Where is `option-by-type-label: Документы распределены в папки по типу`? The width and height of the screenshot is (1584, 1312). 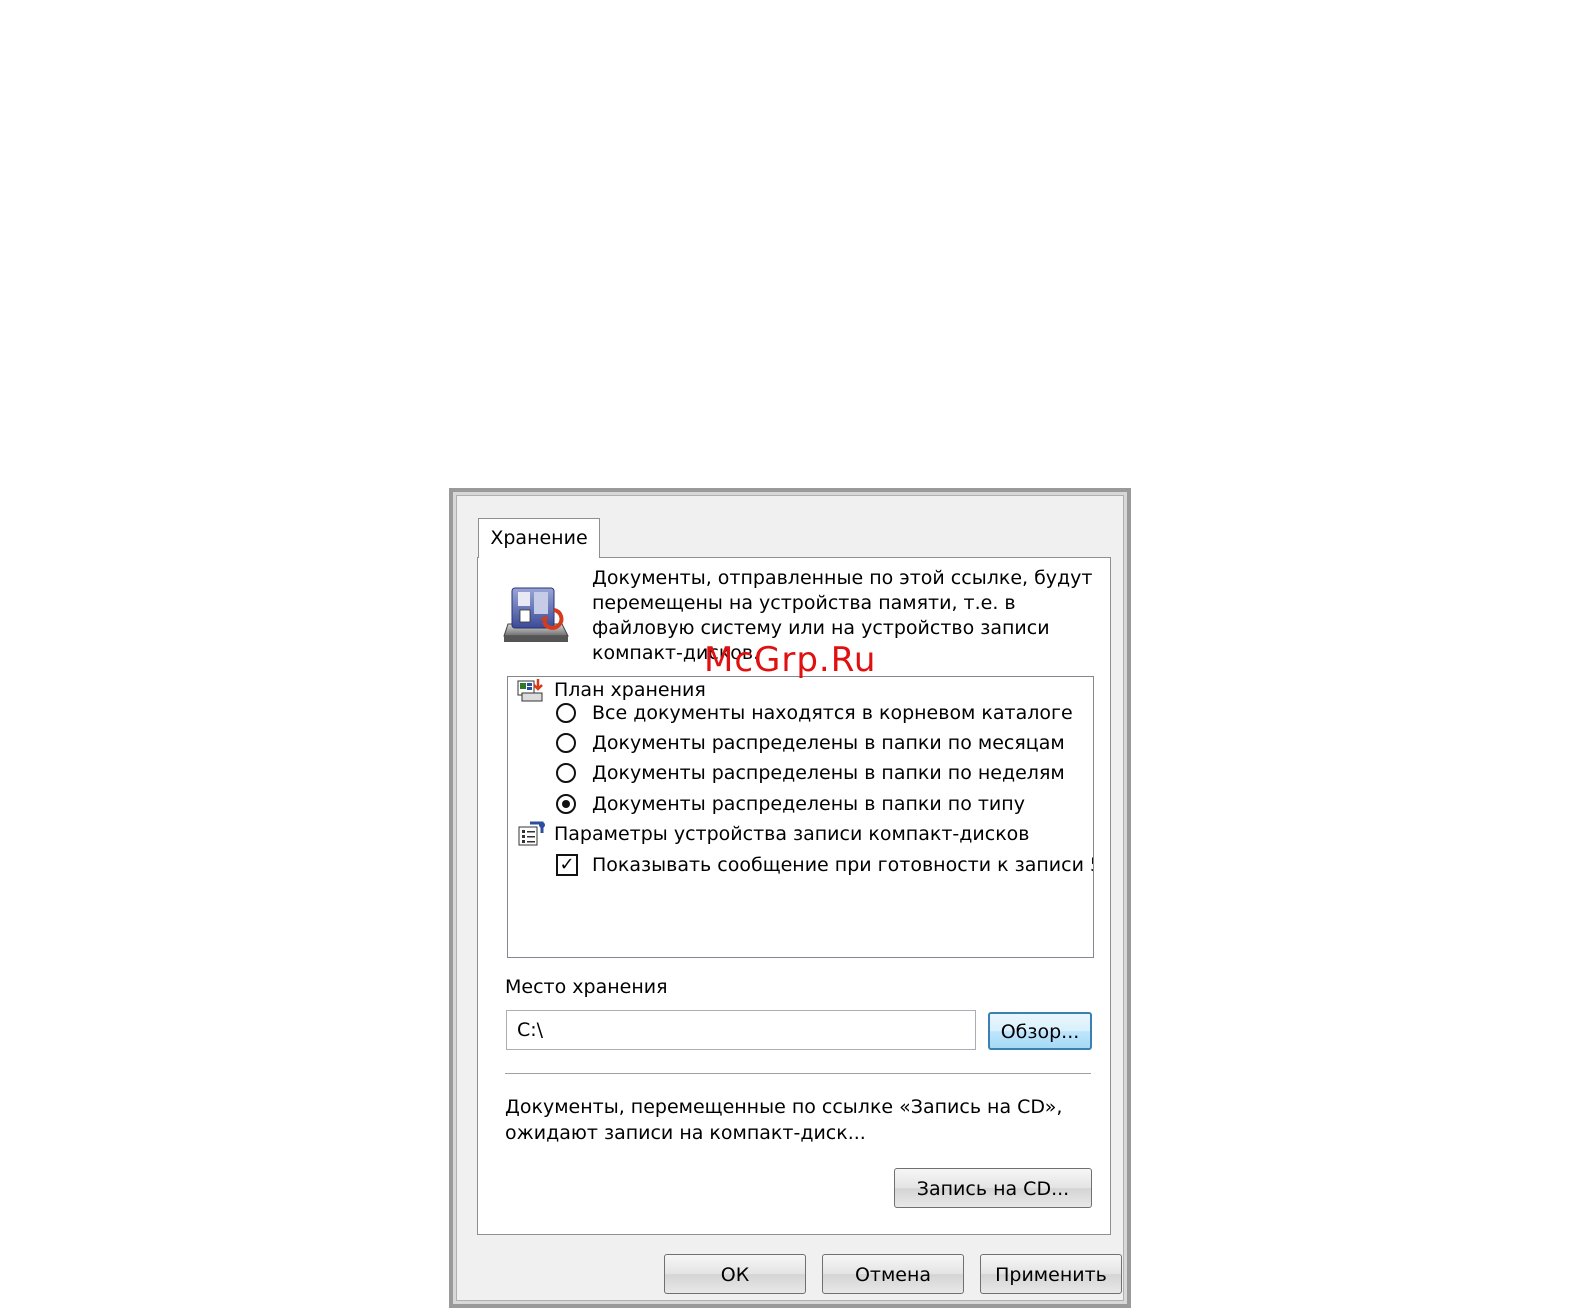
option-by-type-label: Документы распределены в папки по типу is located at coordinates (808, 804).